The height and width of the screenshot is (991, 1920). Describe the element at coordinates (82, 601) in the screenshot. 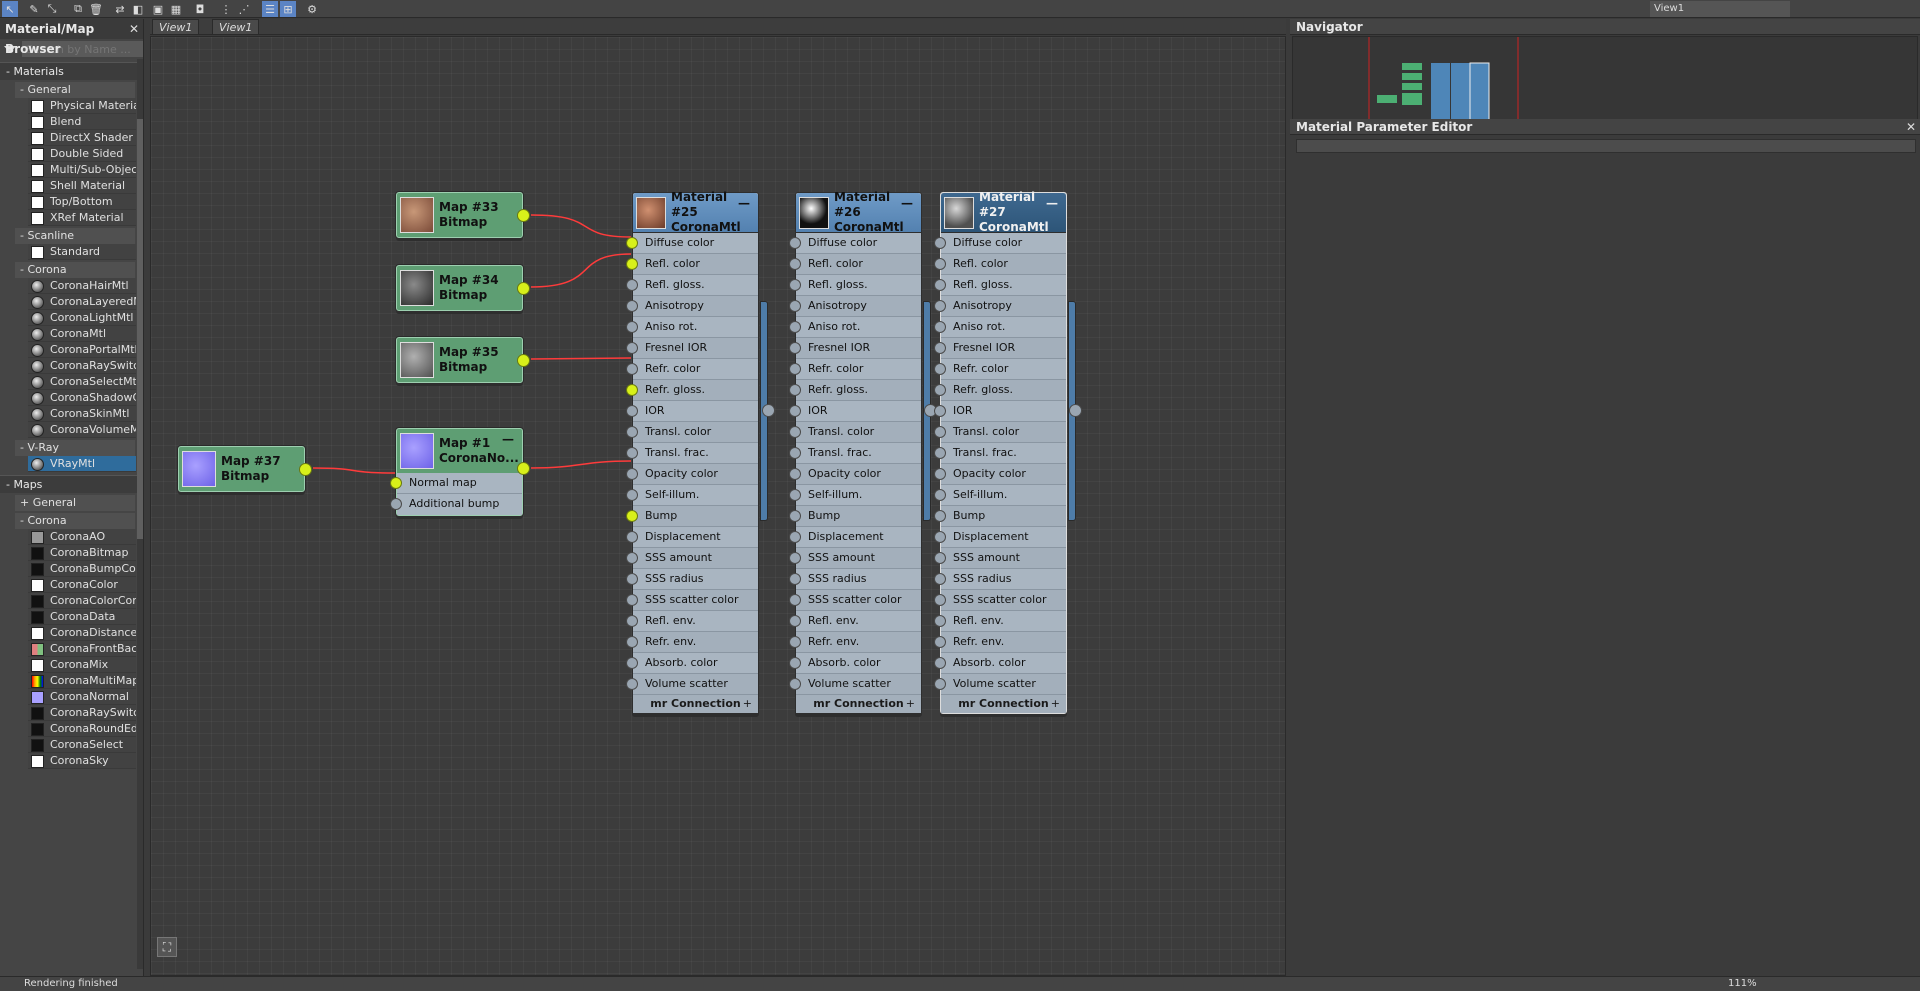

I see `browser-item: CoronaColorCorrect` at that location.